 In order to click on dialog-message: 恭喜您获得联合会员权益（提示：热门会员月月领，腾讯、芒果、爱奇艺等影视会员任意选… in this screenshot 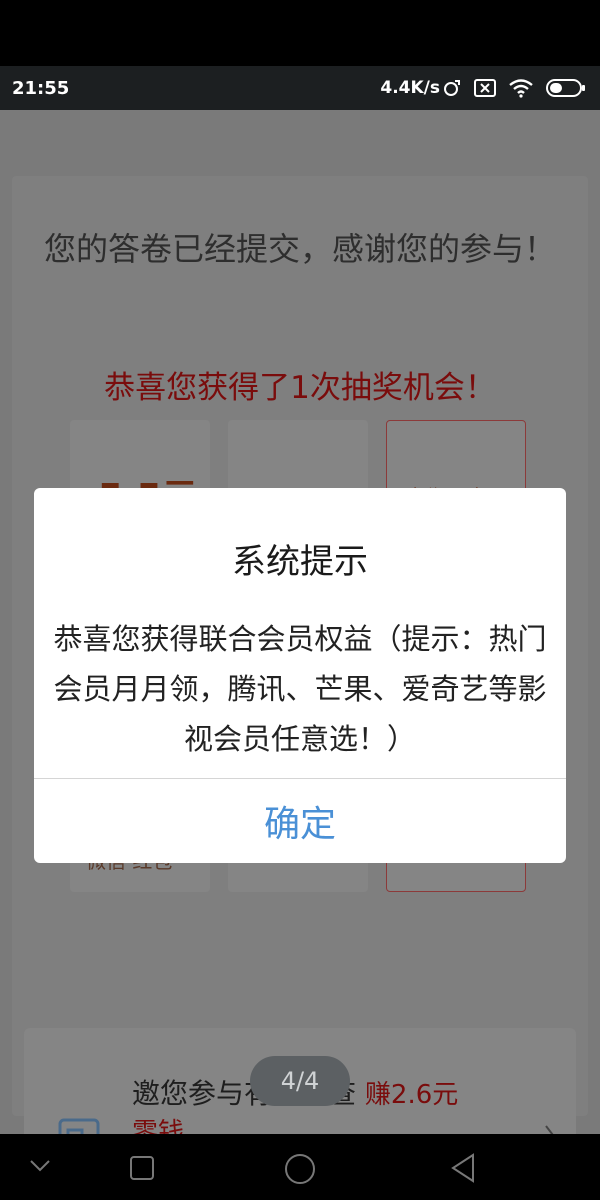, I will do `click(300, 689)`.